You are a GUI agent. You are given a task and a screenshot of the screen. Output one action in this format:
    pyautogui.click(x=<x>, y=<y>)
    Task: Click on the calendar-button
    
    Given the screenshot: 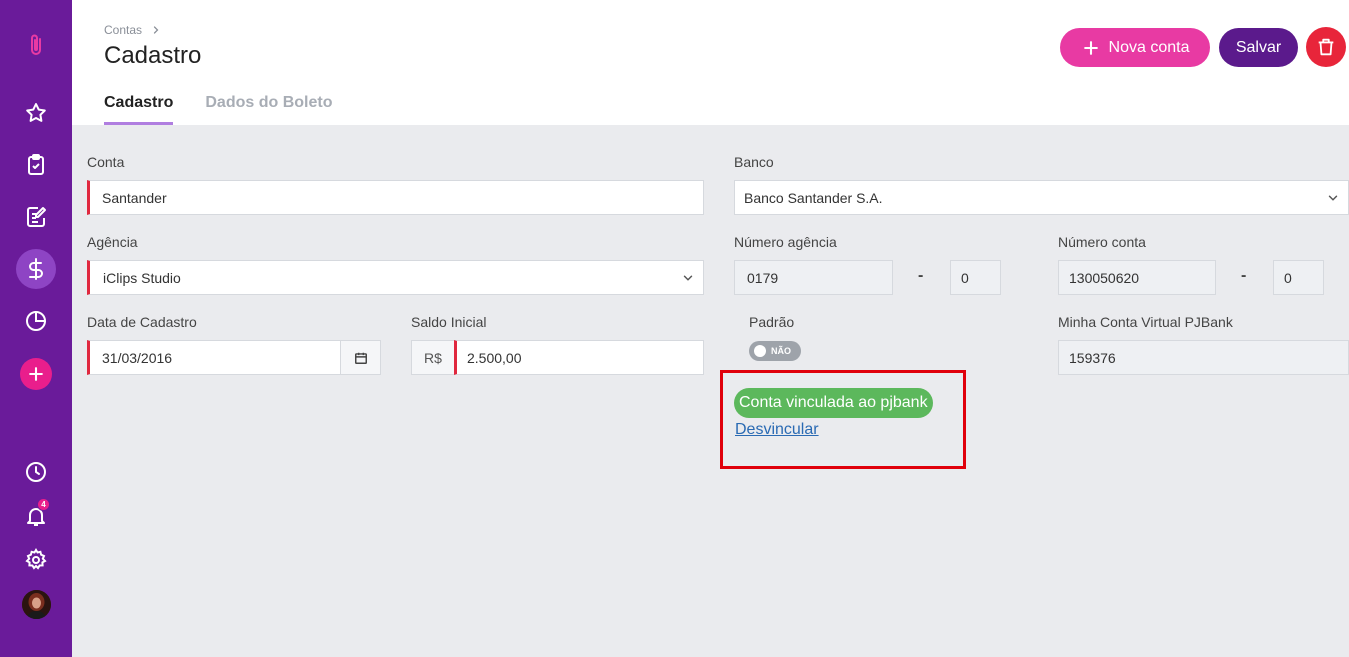 What is the action you would take?
    pyautogui.click(x=360, y=357)
    